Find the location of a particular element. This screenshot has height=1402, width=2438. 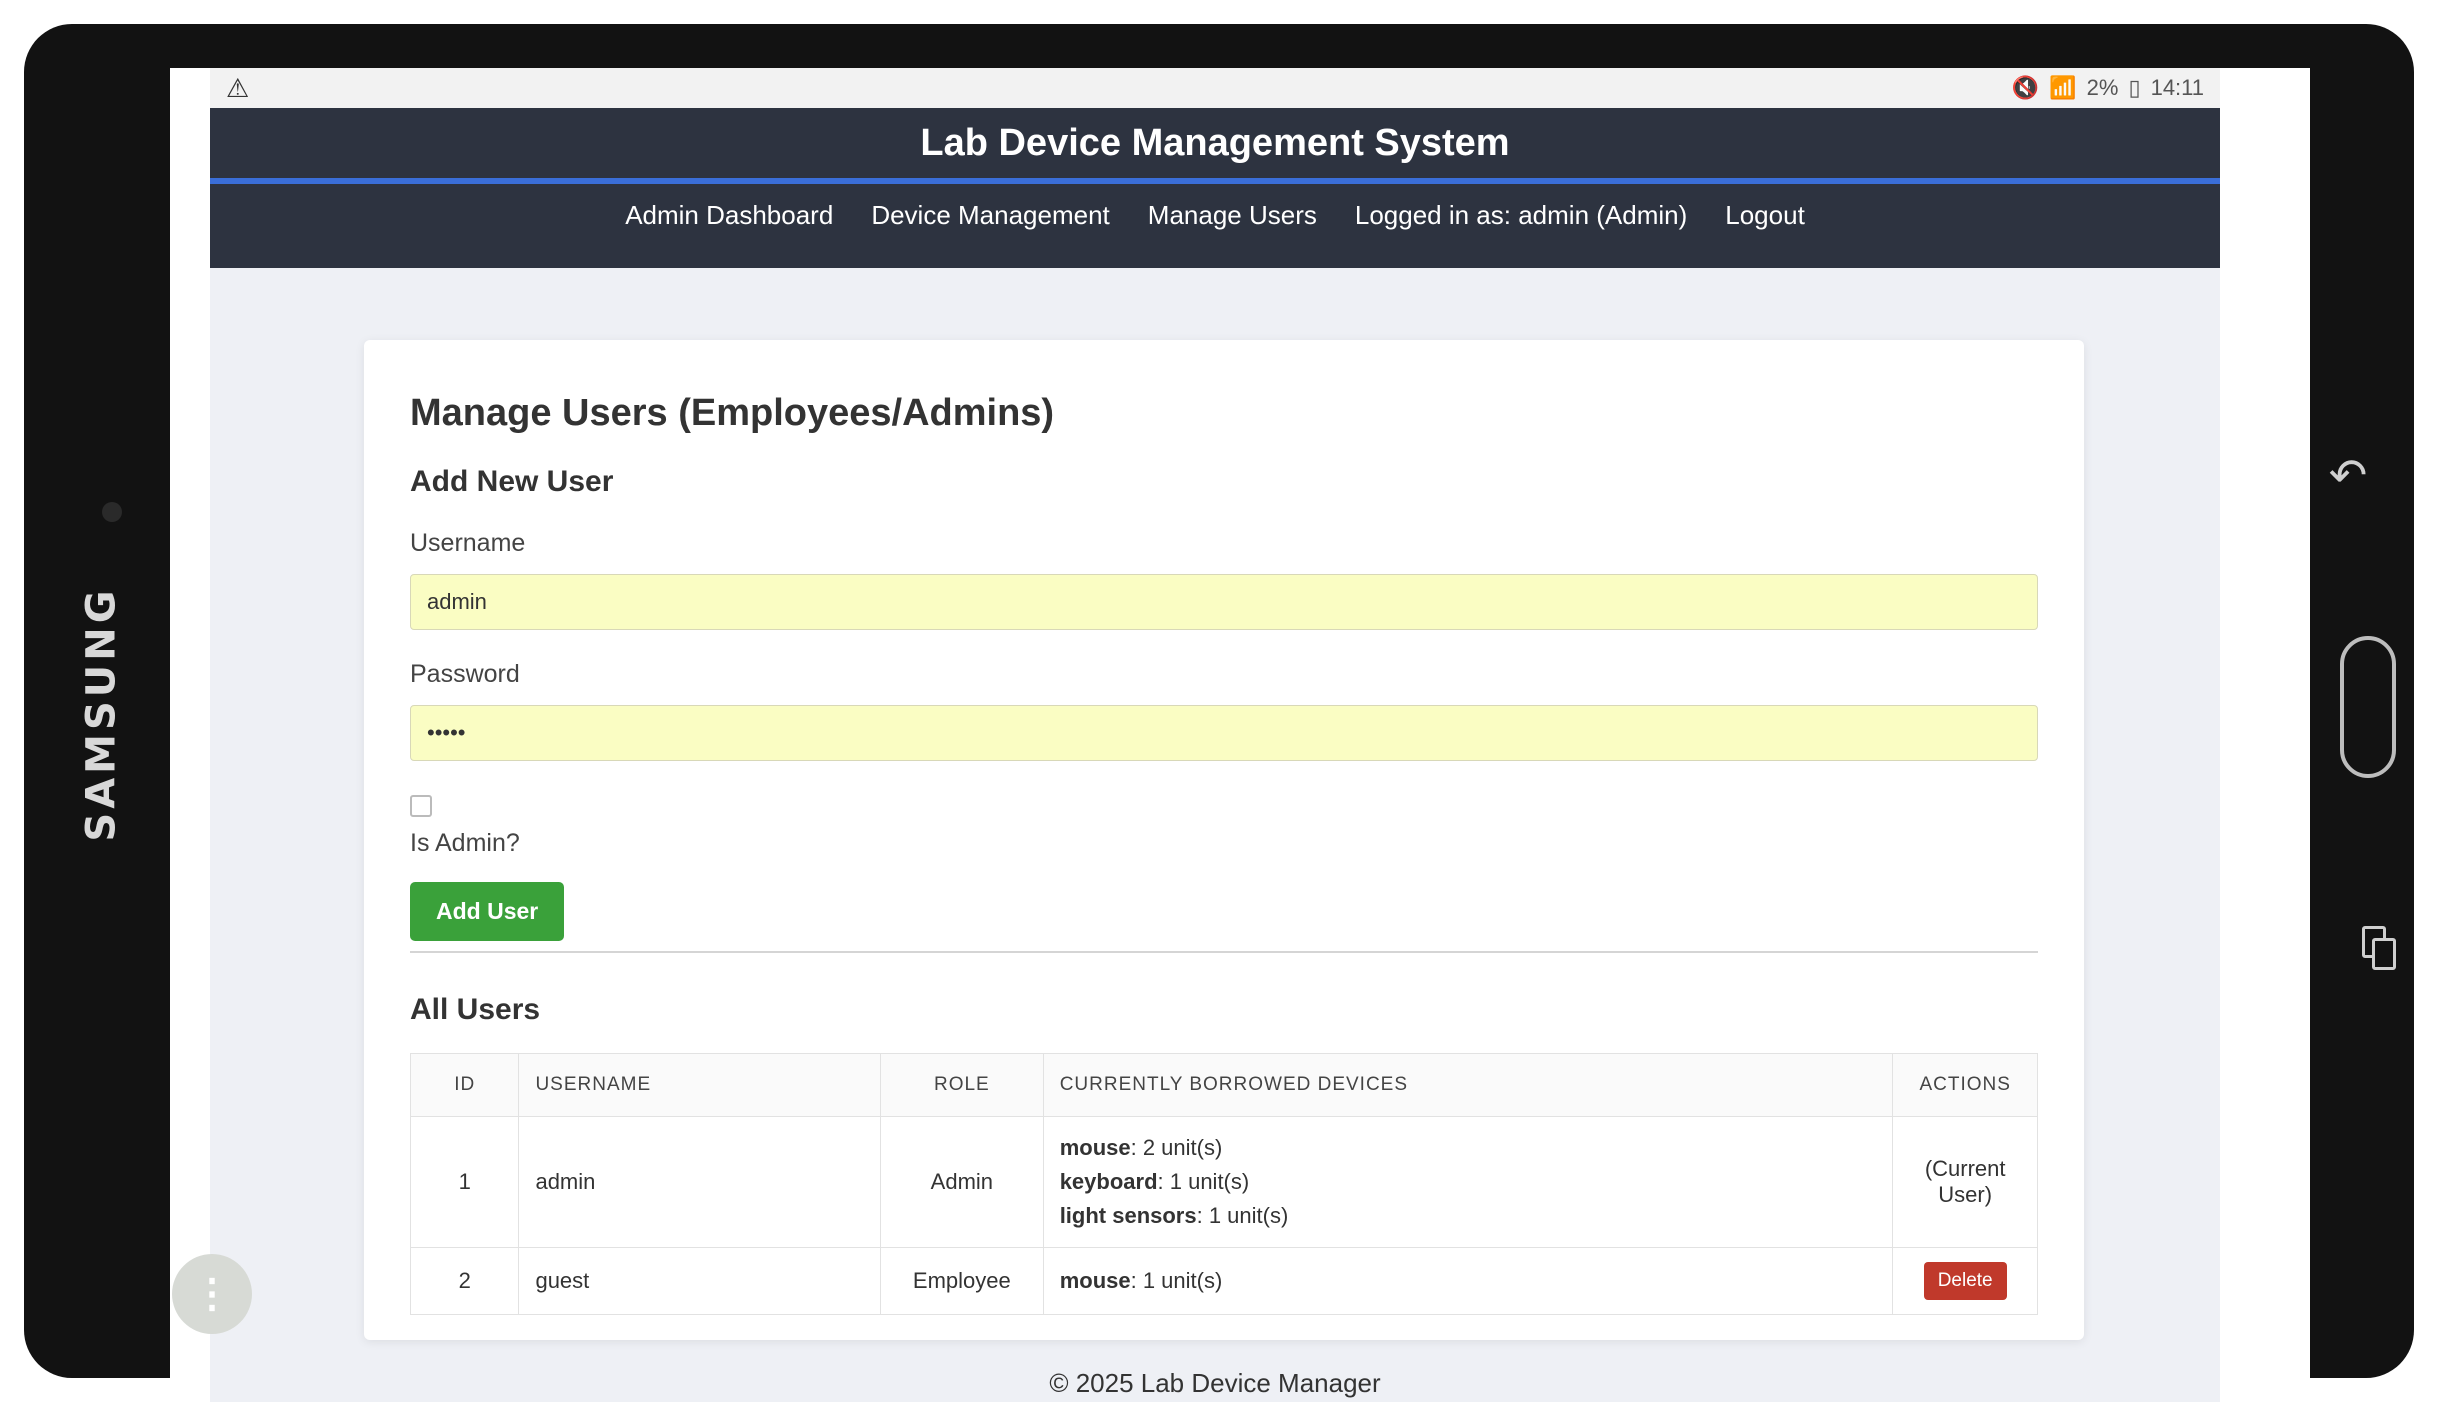

password-input is located at coordinates (1224, 733).